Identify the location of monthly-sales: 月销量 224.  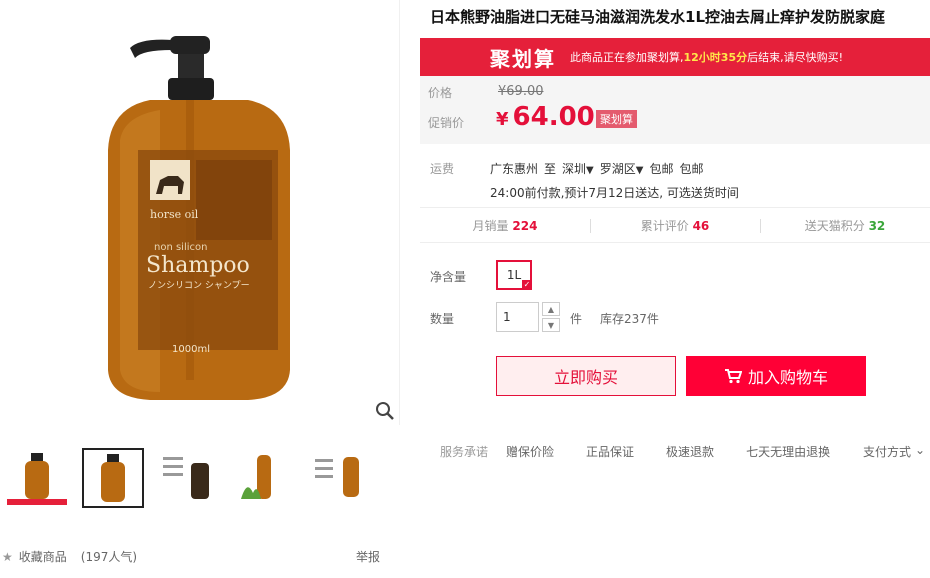
(505, 225).